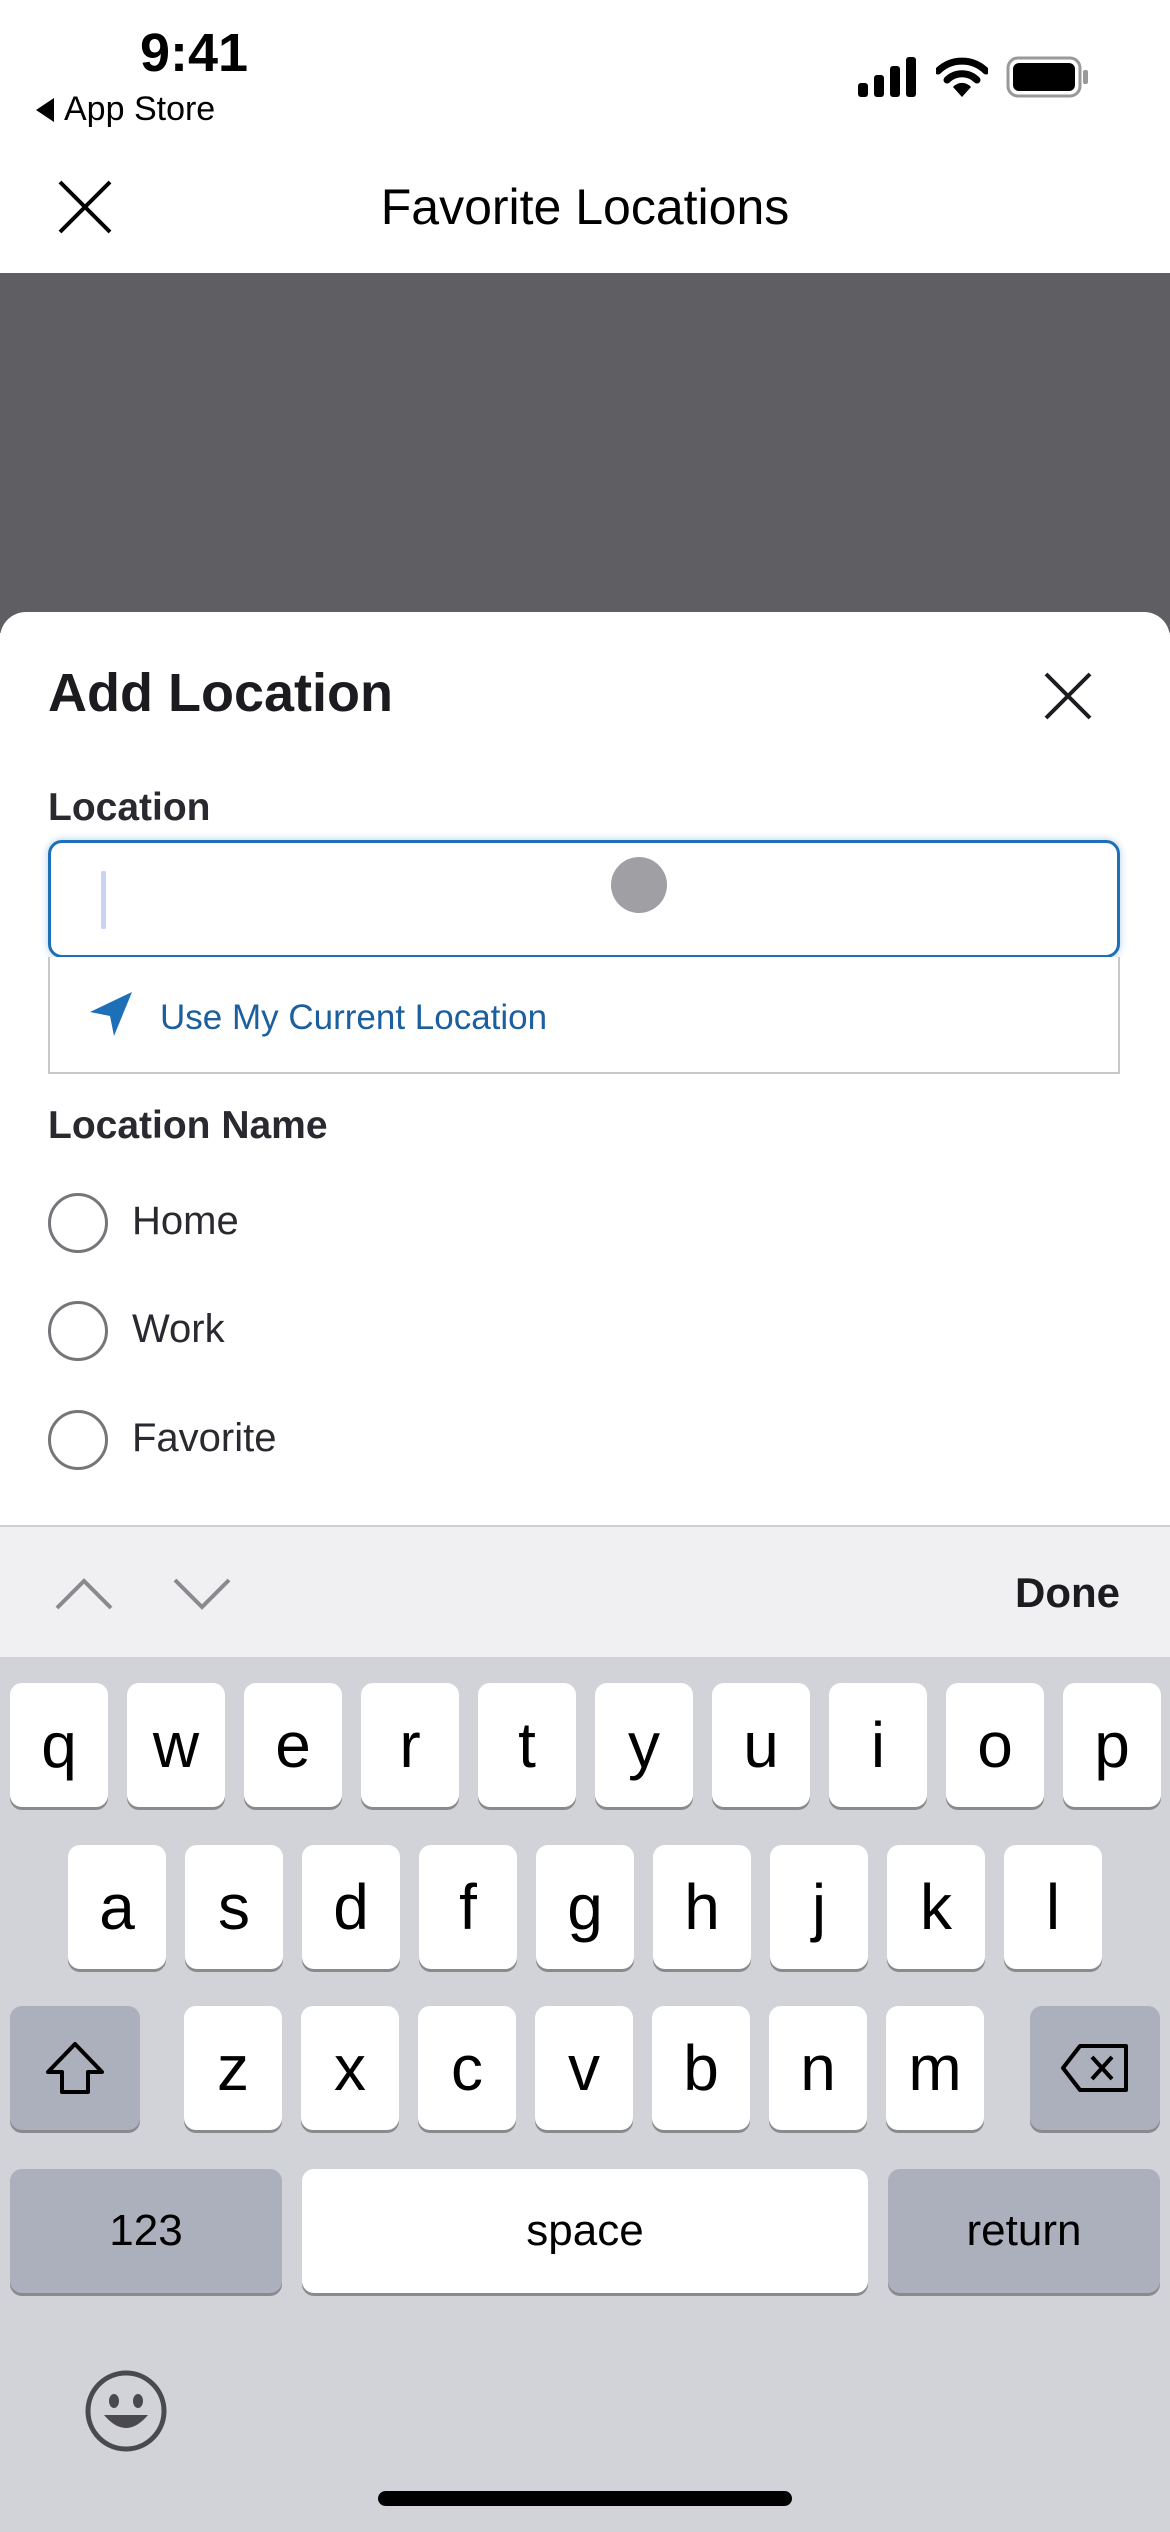 The height and width of the screenshot is (2532, 1170). I want to click on radio-favorite, so click(78, 1440).